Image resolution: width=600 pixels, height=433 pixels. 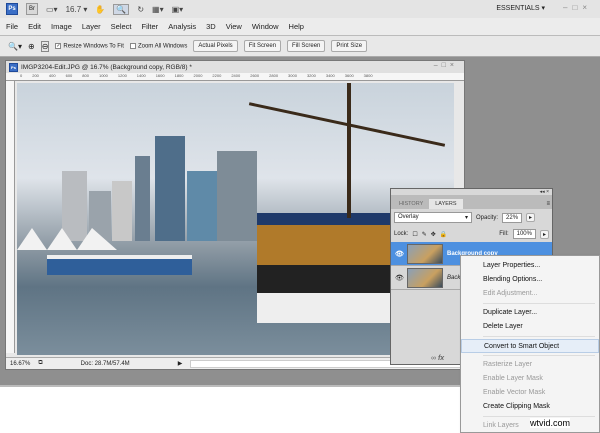 What do you see at coordinates (160, 75) in the screenshot?
I see `ruler-tick-label: 1600` at bounding box center [160, 75].